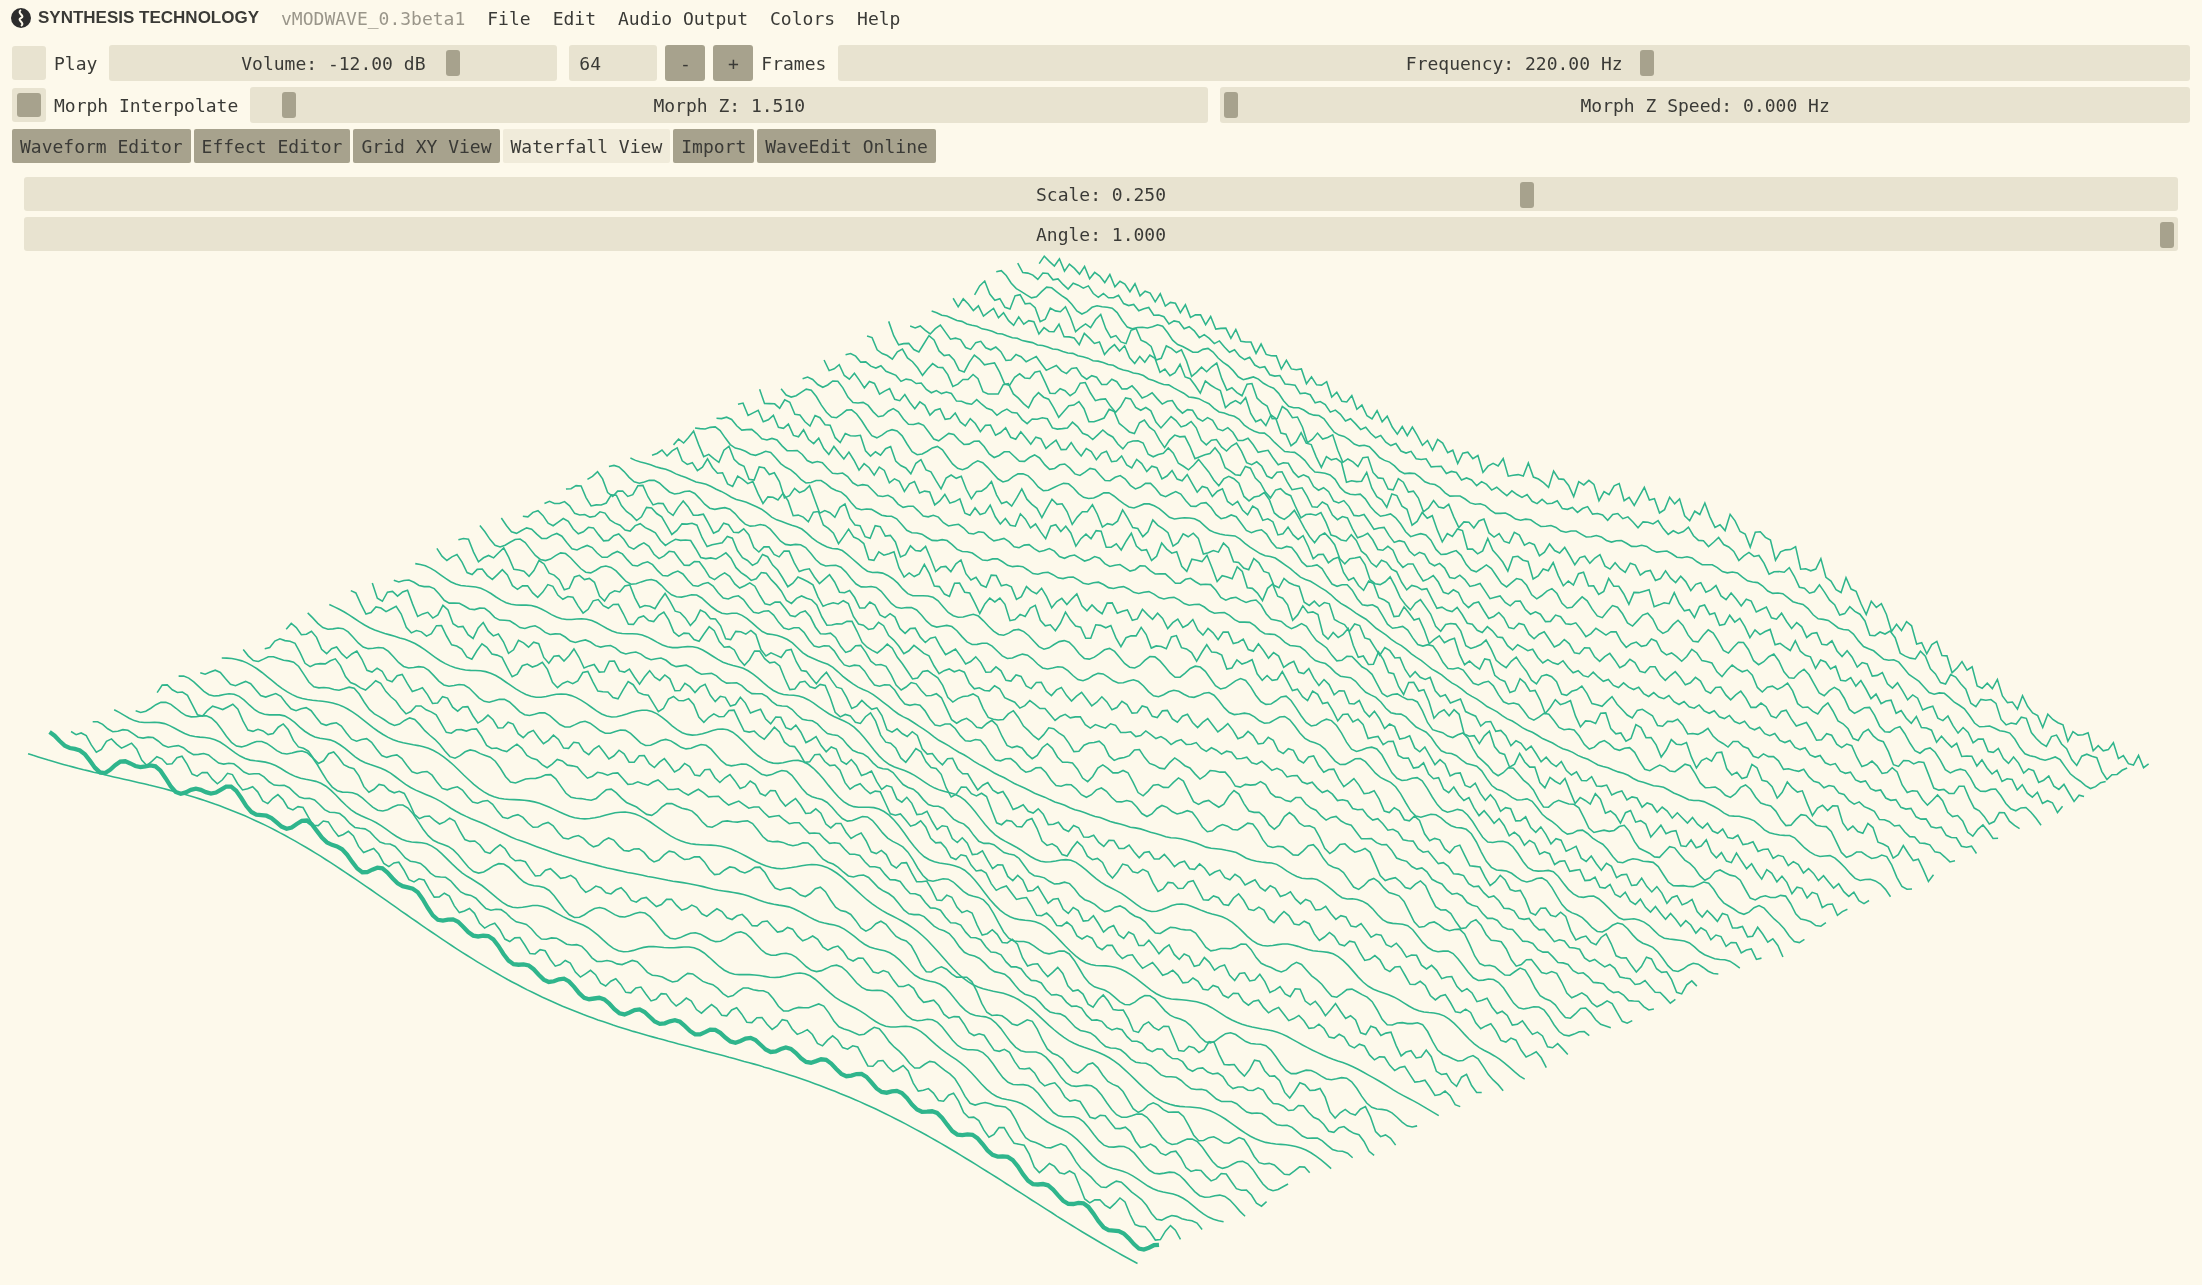  Describe the element at coordinates (846, 146) in the screenshot. I see `tab: WaveEdit Online` at that location.